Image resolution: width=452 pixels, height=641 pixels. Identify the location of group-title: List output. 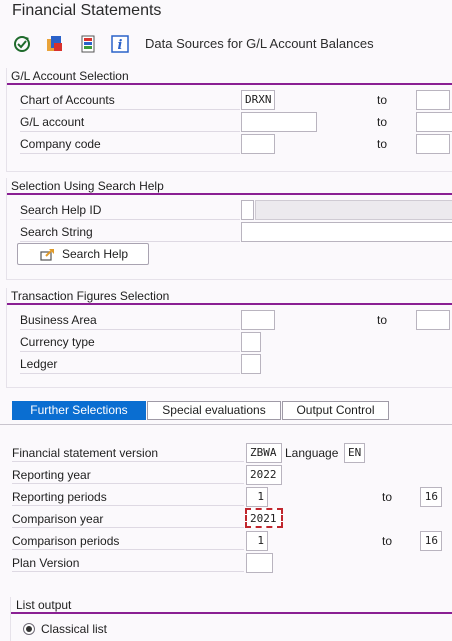
(231, 605).